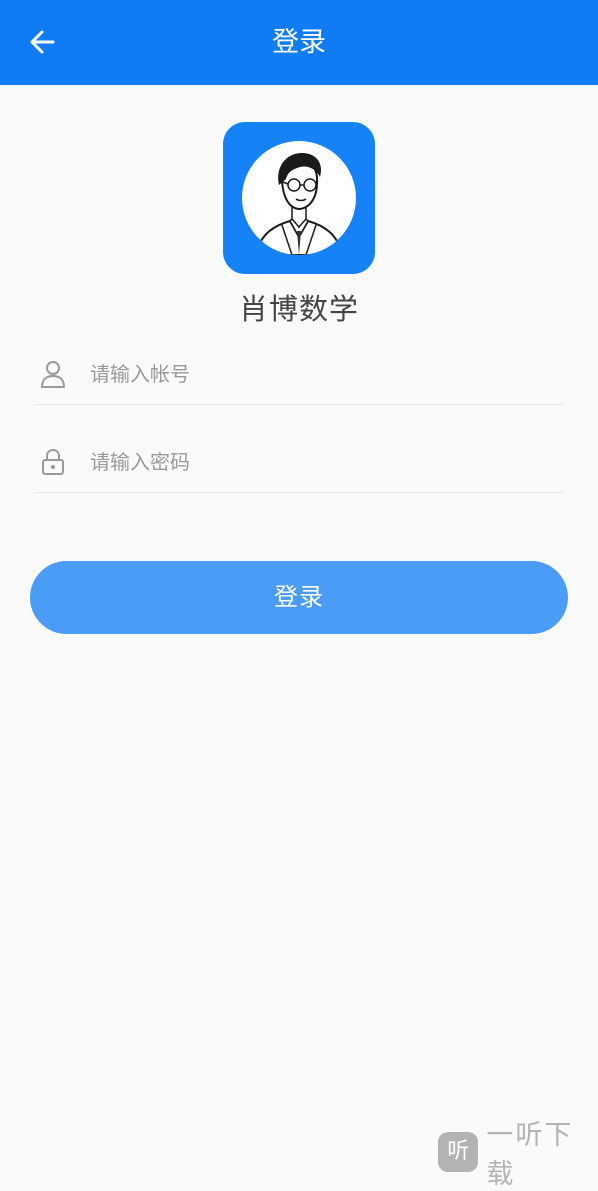  I want to click on page-title: 登录, so click(299, 42).